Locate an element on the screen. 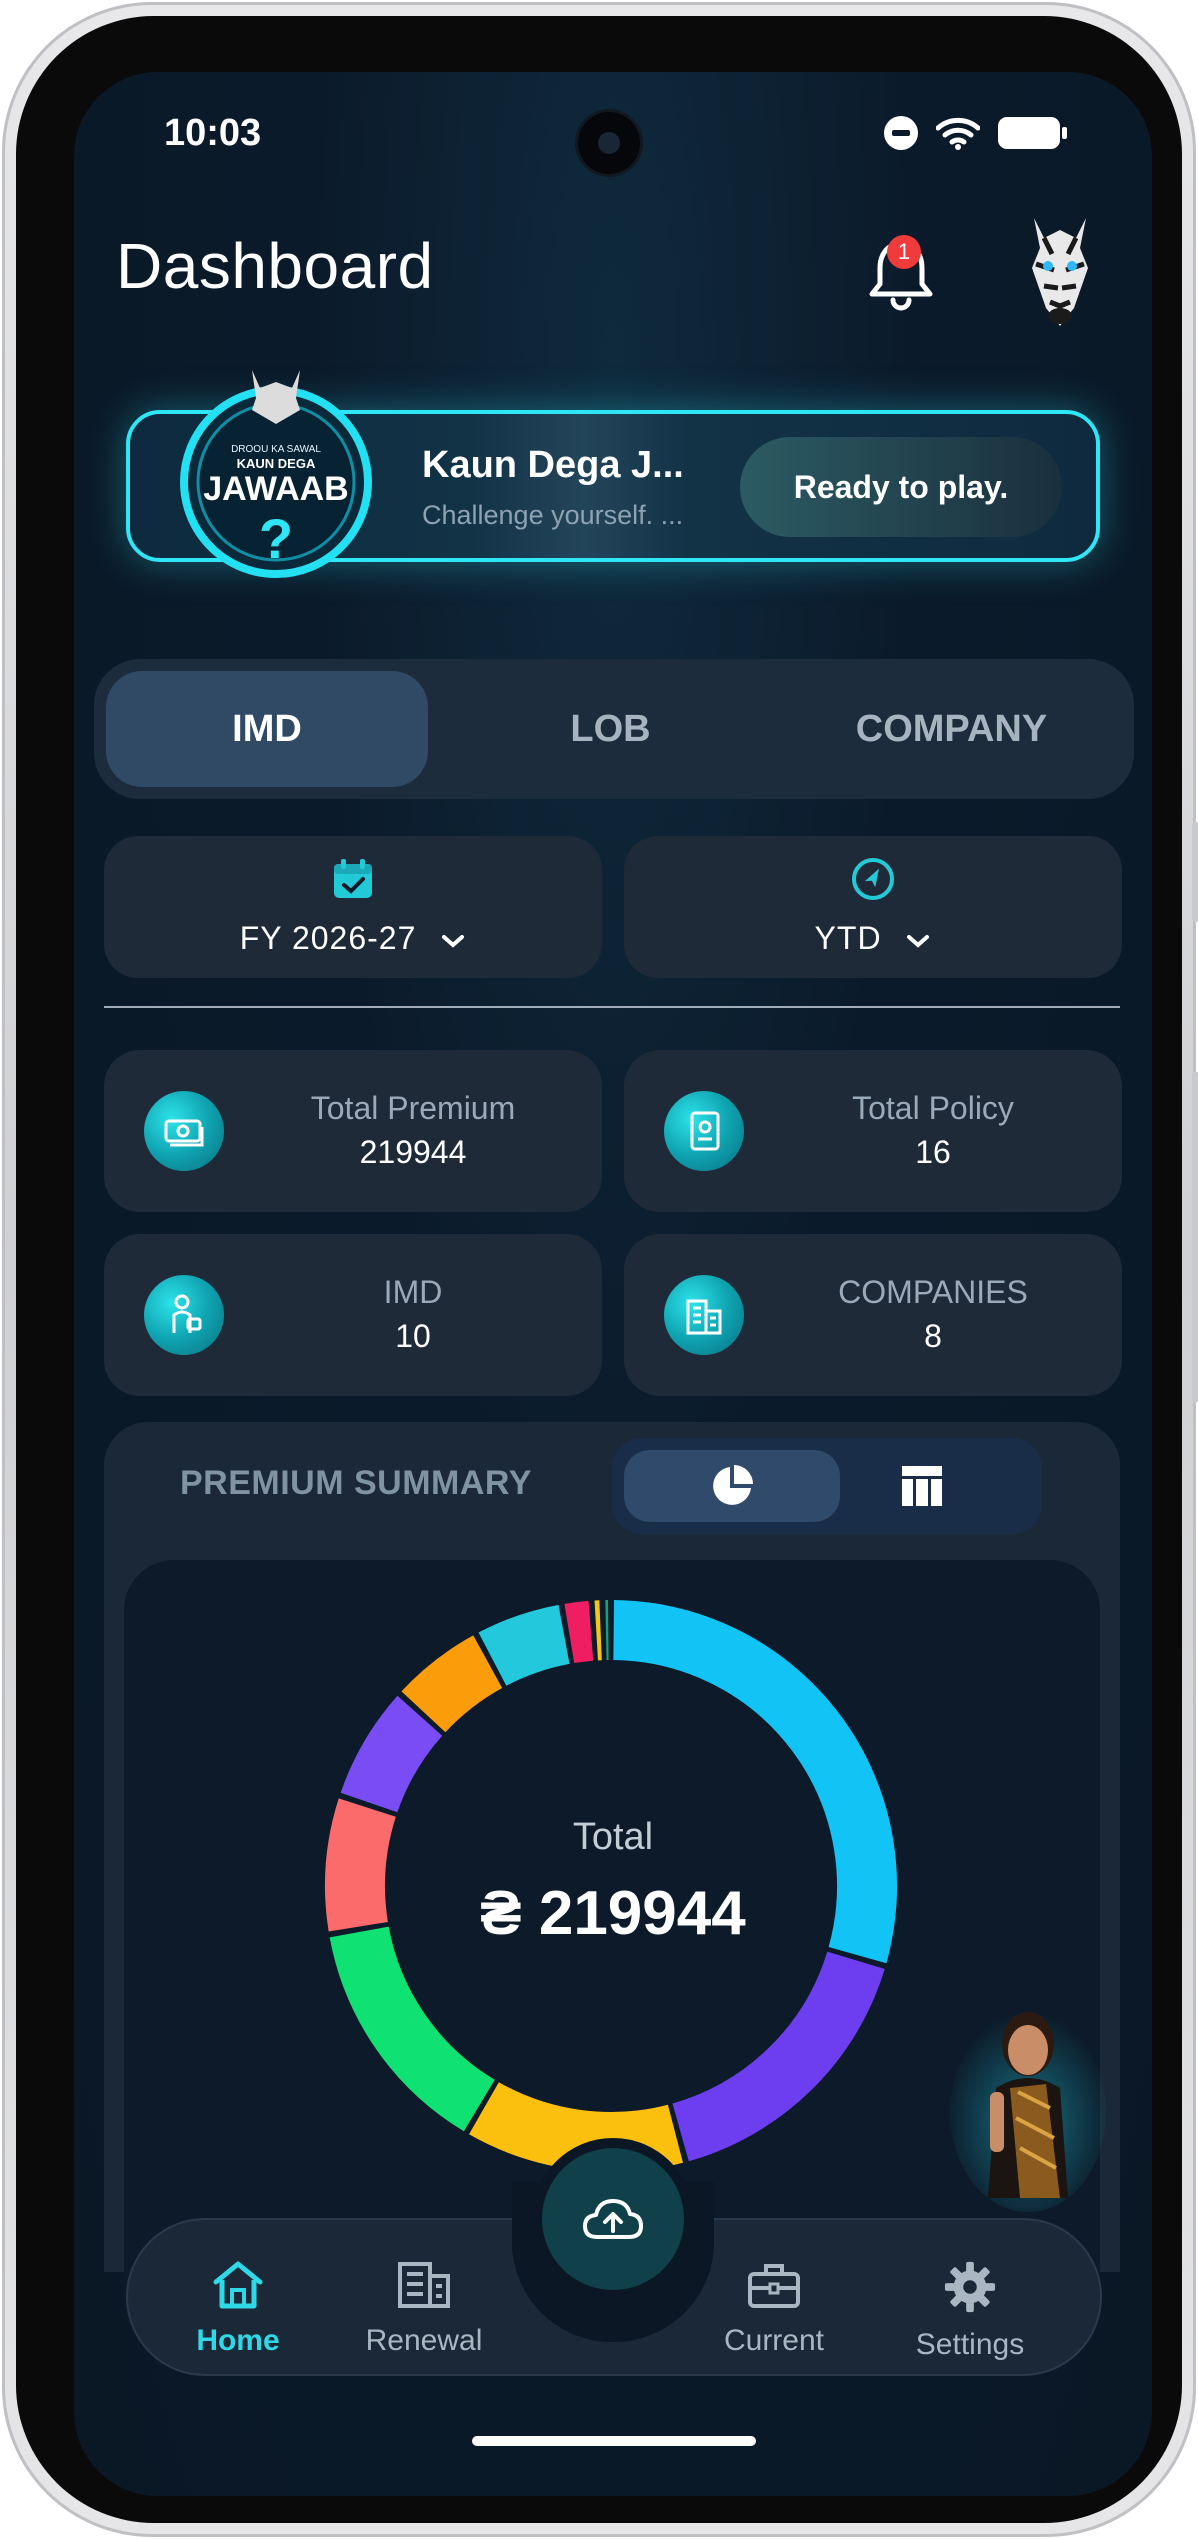 The height and width of the screenshot is (2539, 1198). briefcase-icon is located at coordinates (774, 2286).